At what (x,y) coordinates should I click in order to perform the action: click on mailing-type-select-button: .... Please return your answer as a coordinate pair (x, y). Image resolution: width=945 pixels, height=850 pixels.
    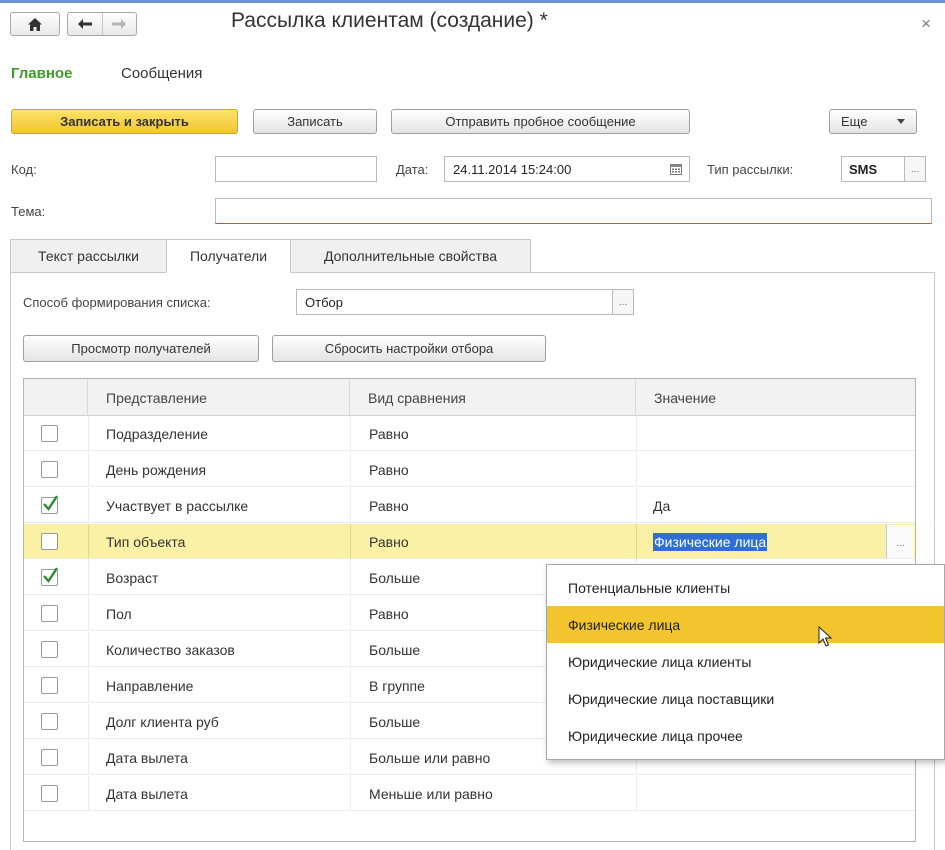
    Looking at the image, I should click on (915, 169).